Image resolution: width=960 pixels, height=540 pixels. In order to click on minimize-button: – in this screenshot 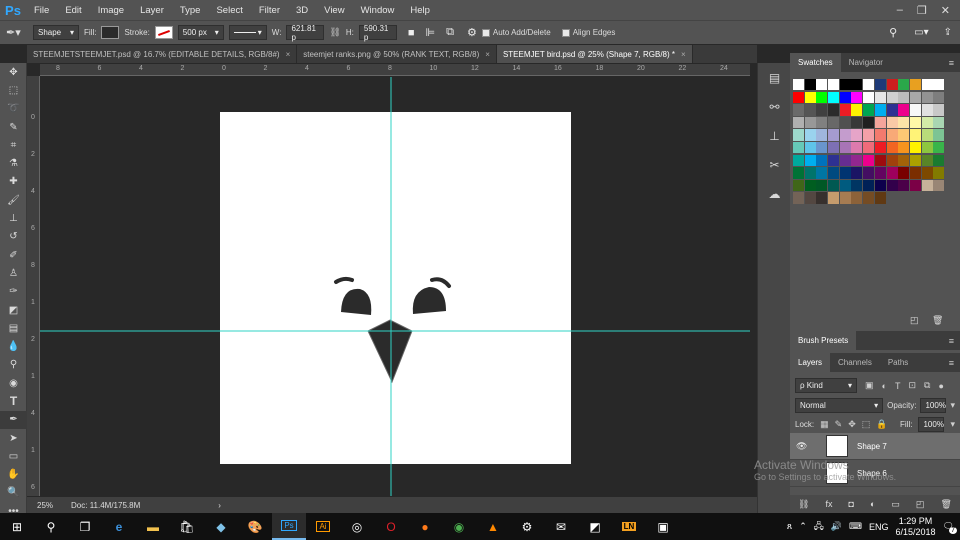, I will do `click(900, 10)`.